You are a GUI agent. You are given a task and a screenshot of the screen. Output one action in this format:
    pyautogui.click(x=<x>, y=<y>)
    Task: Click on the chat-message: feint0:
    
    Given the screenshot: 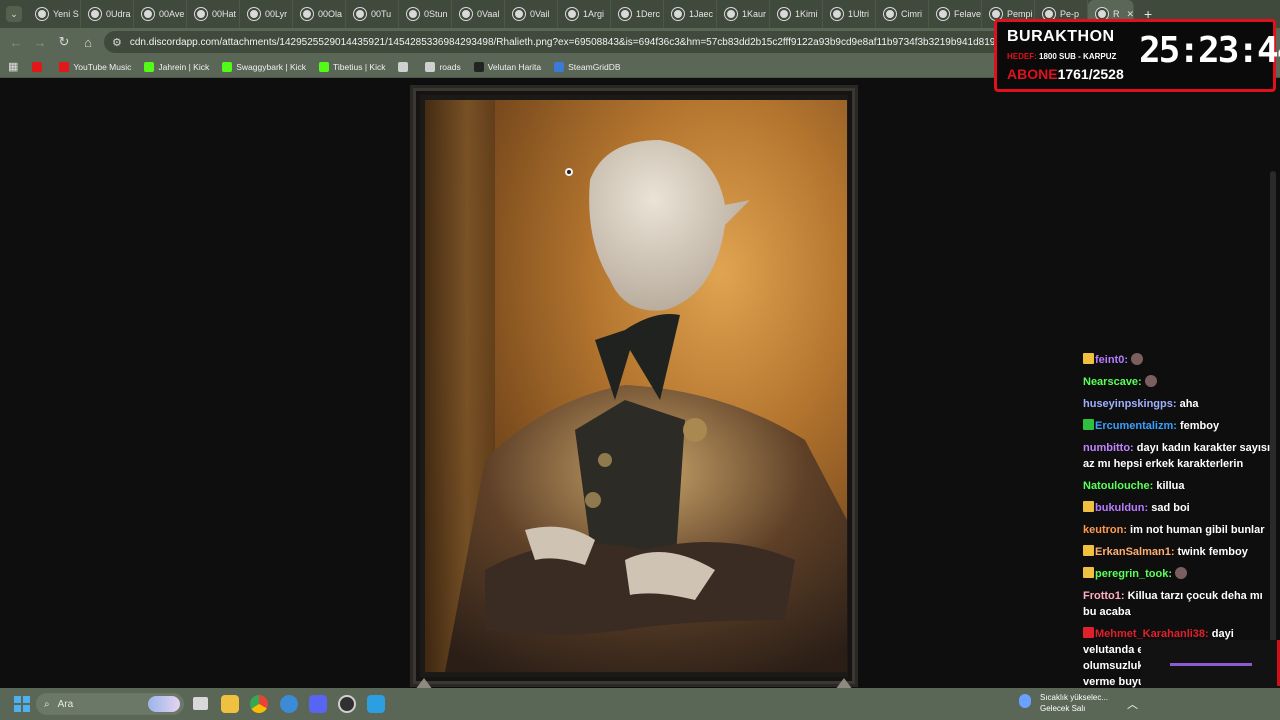 What is the action you would take?
    pyautogui.click(x=1178, y=360)
    